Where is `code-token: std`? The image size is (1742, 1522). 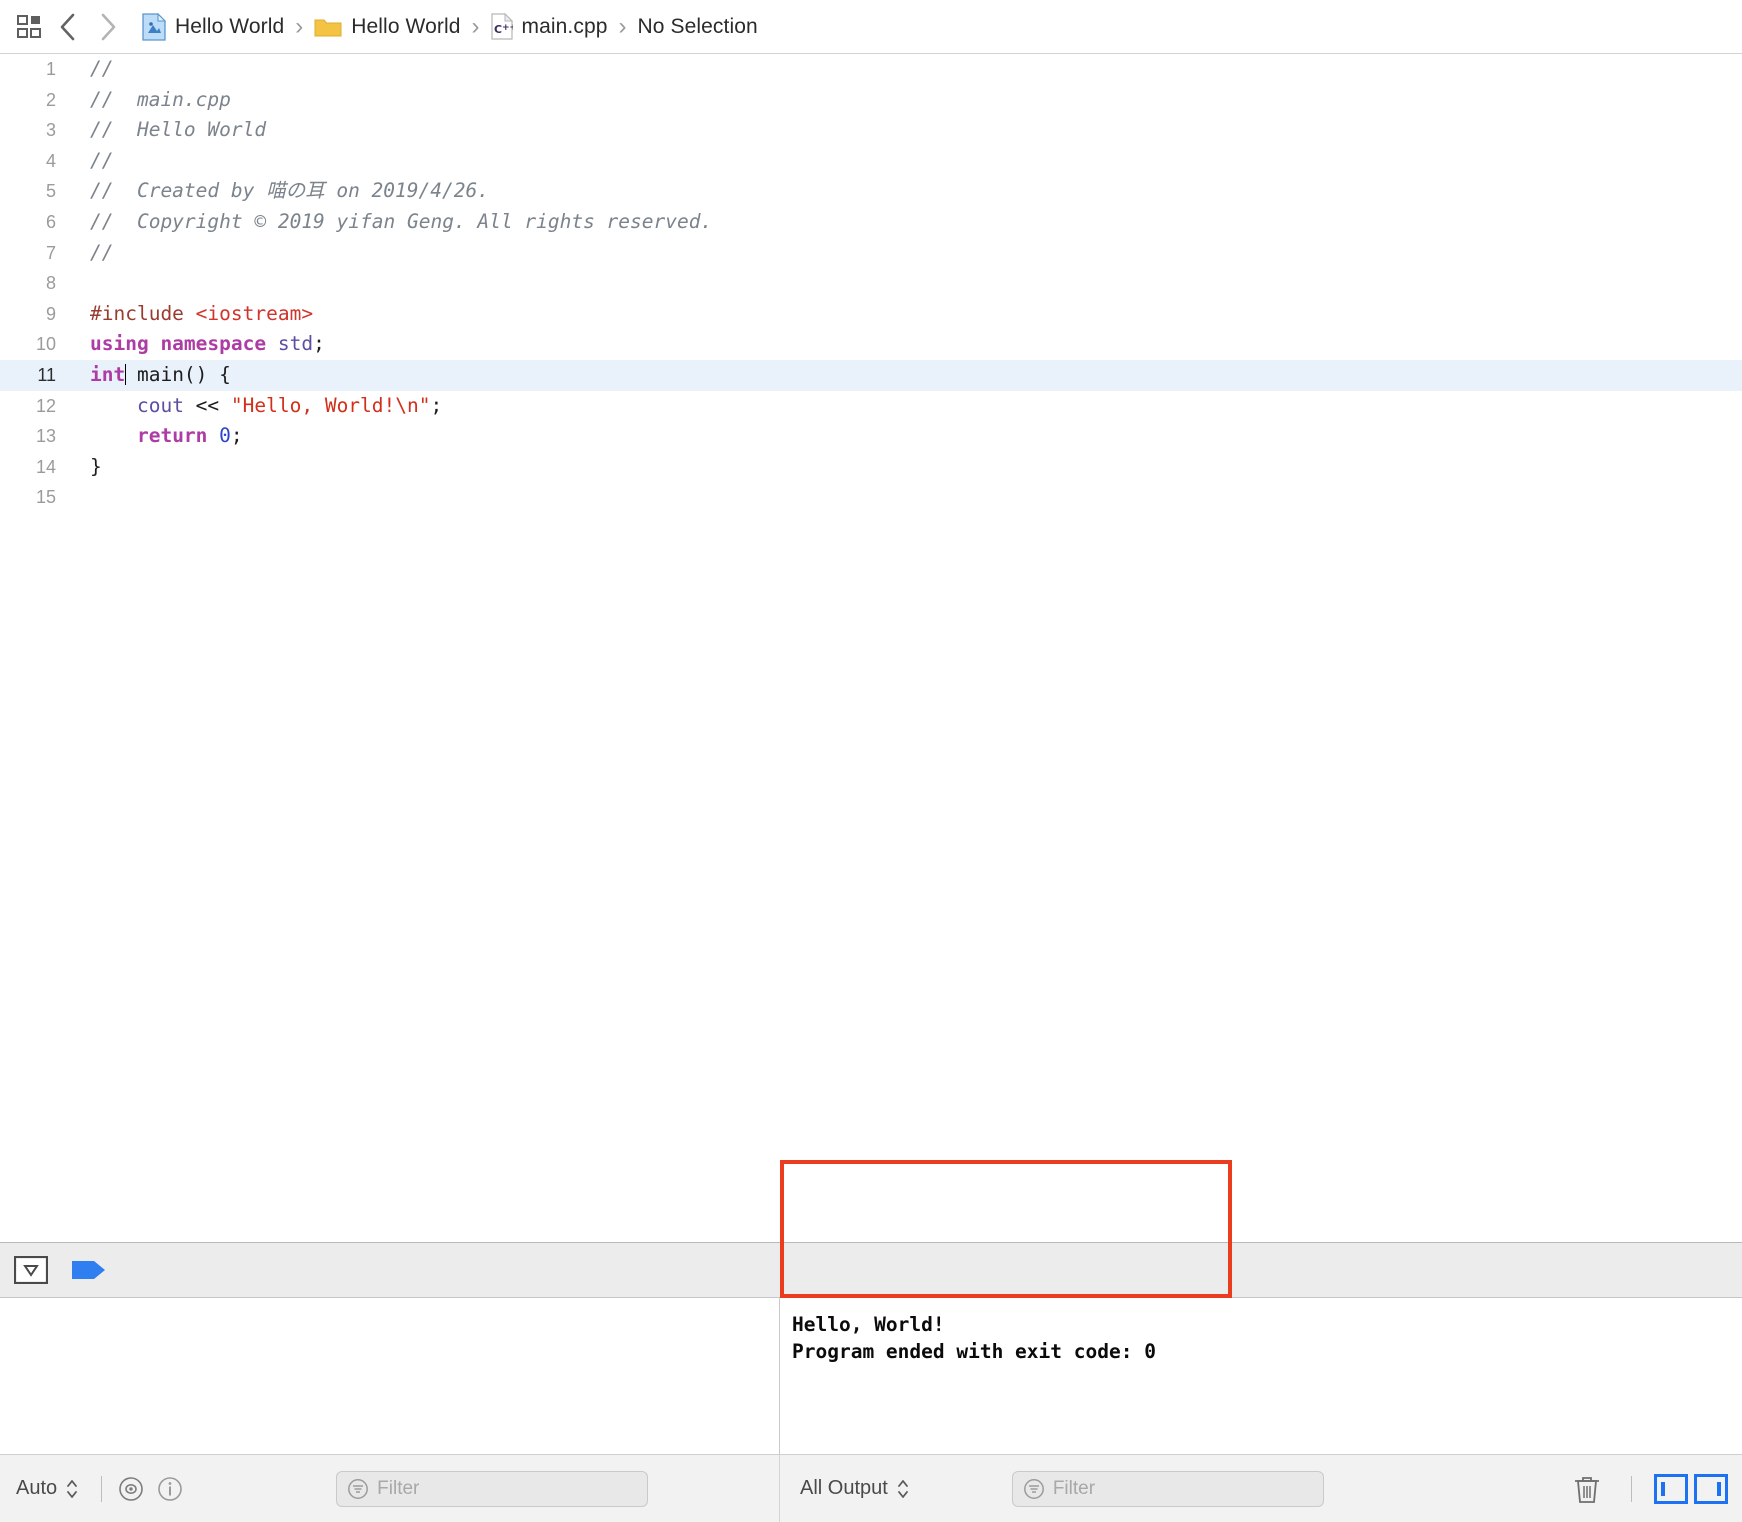 code-token: std is located at coordinates (295, 344).